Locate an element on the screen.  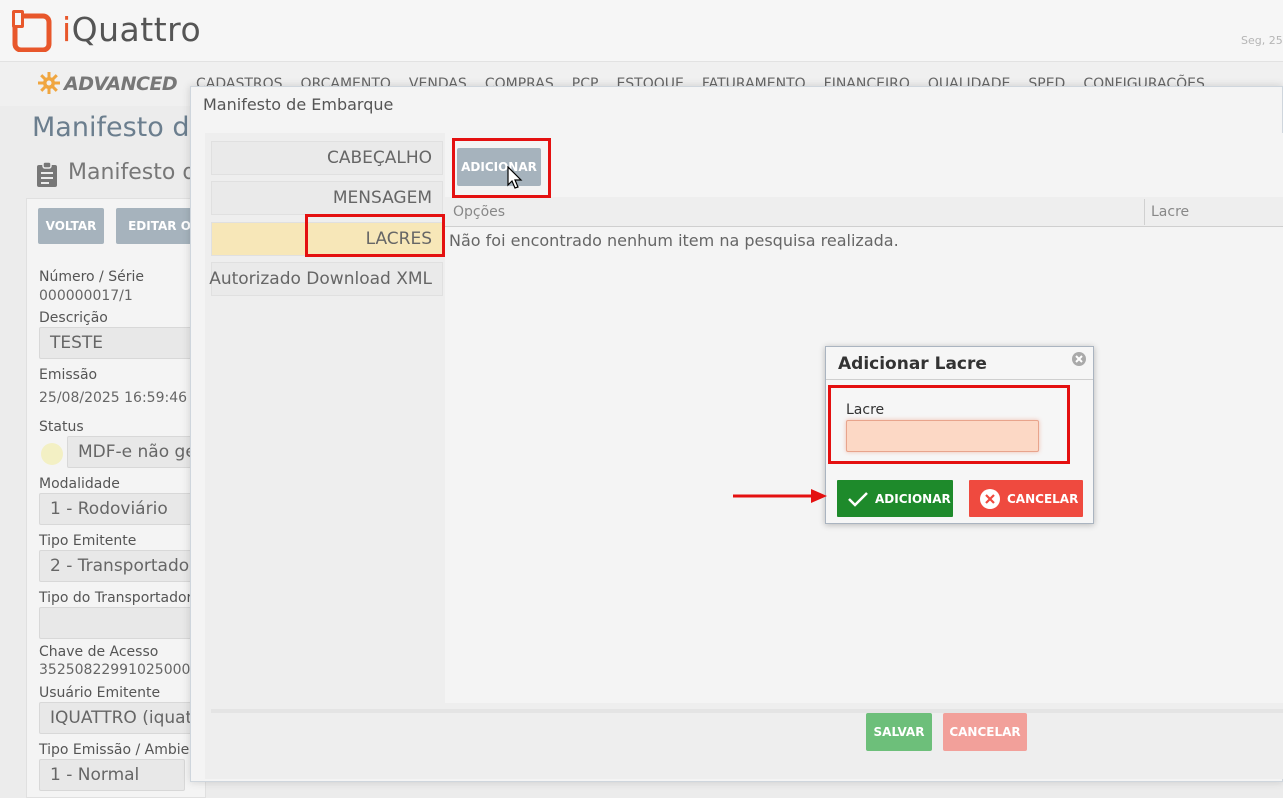
cancelar-button: CANCELAR is located at coordinates (985, 732).